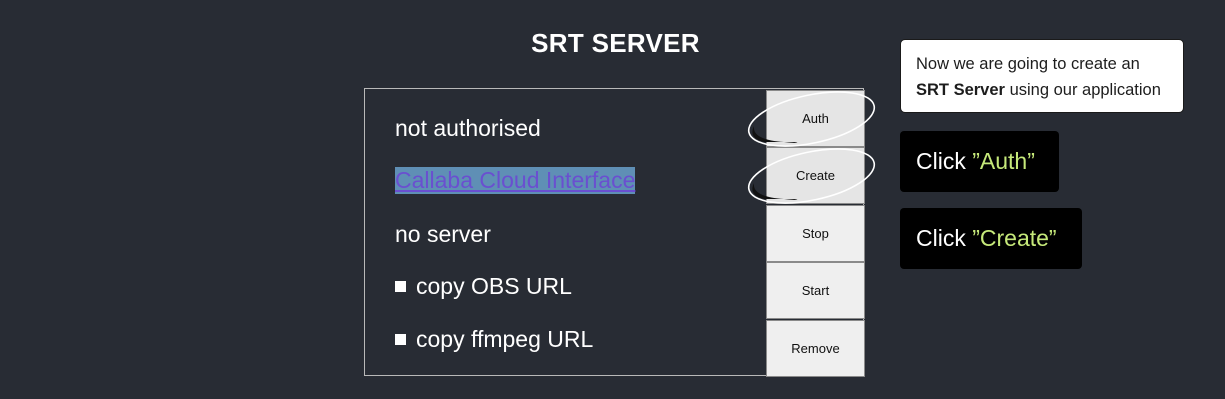  I want to click on tooltip-intro-bold: SRT Server, so click(960, 90).